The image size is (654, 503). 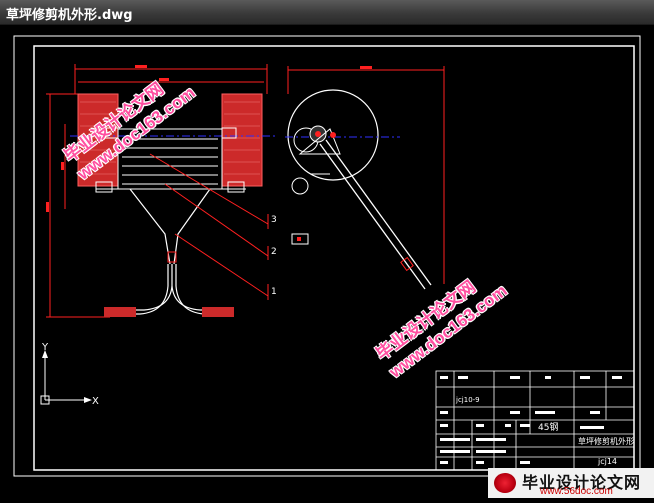 I want to click on title-block-code-top: jcj10-9, so click(x=467, y=400).